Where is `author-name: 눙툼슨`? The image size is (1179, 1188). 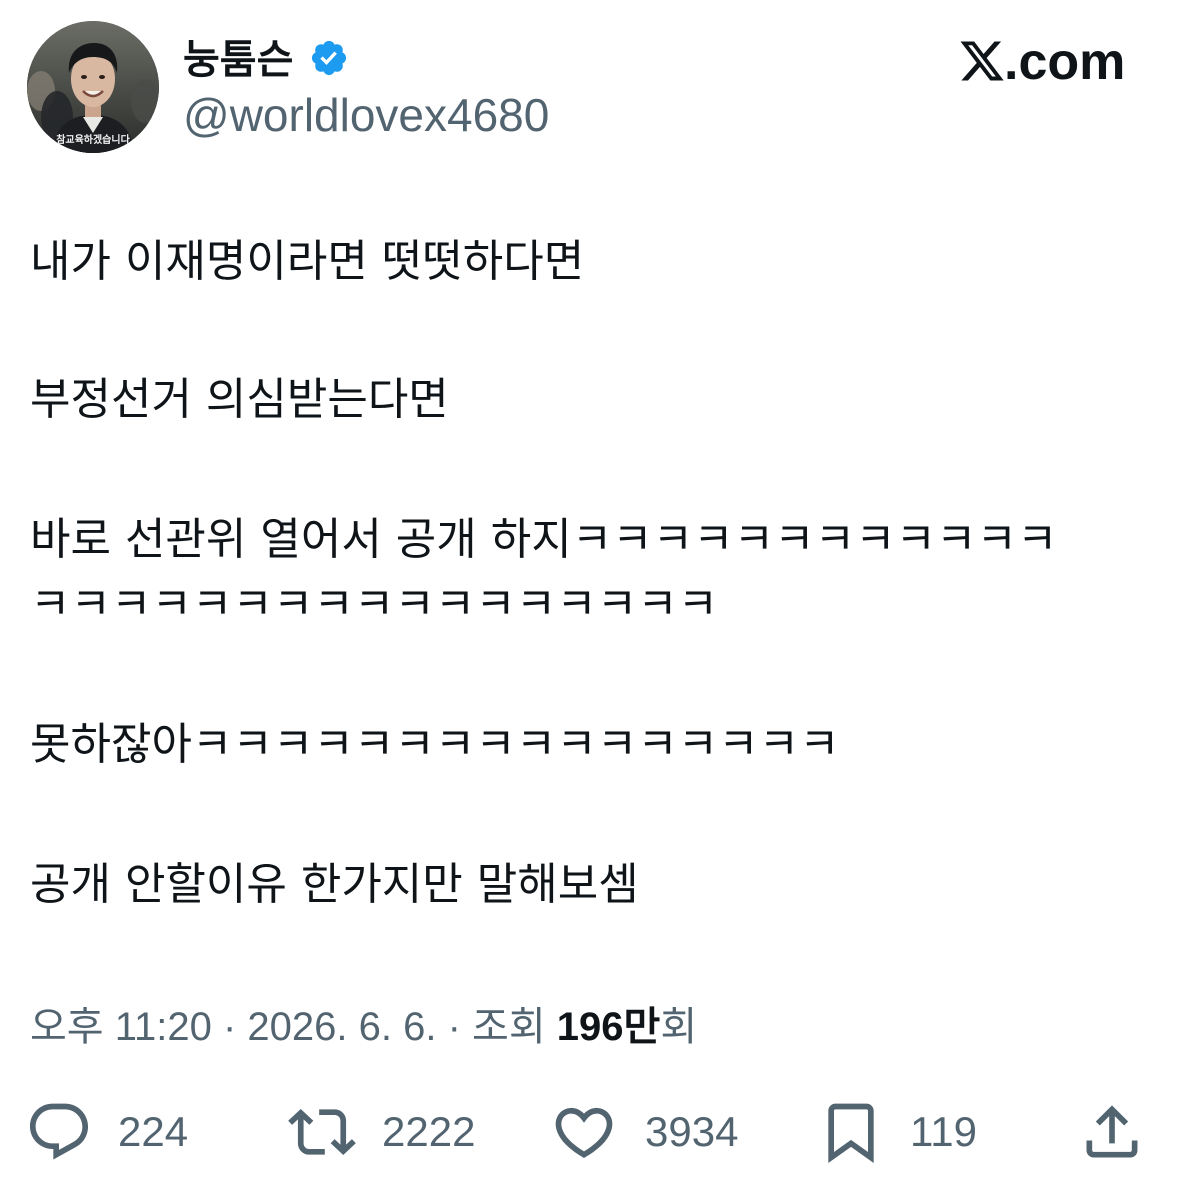
author-name: 눙툼슨 is located at coordinates (238, 60).